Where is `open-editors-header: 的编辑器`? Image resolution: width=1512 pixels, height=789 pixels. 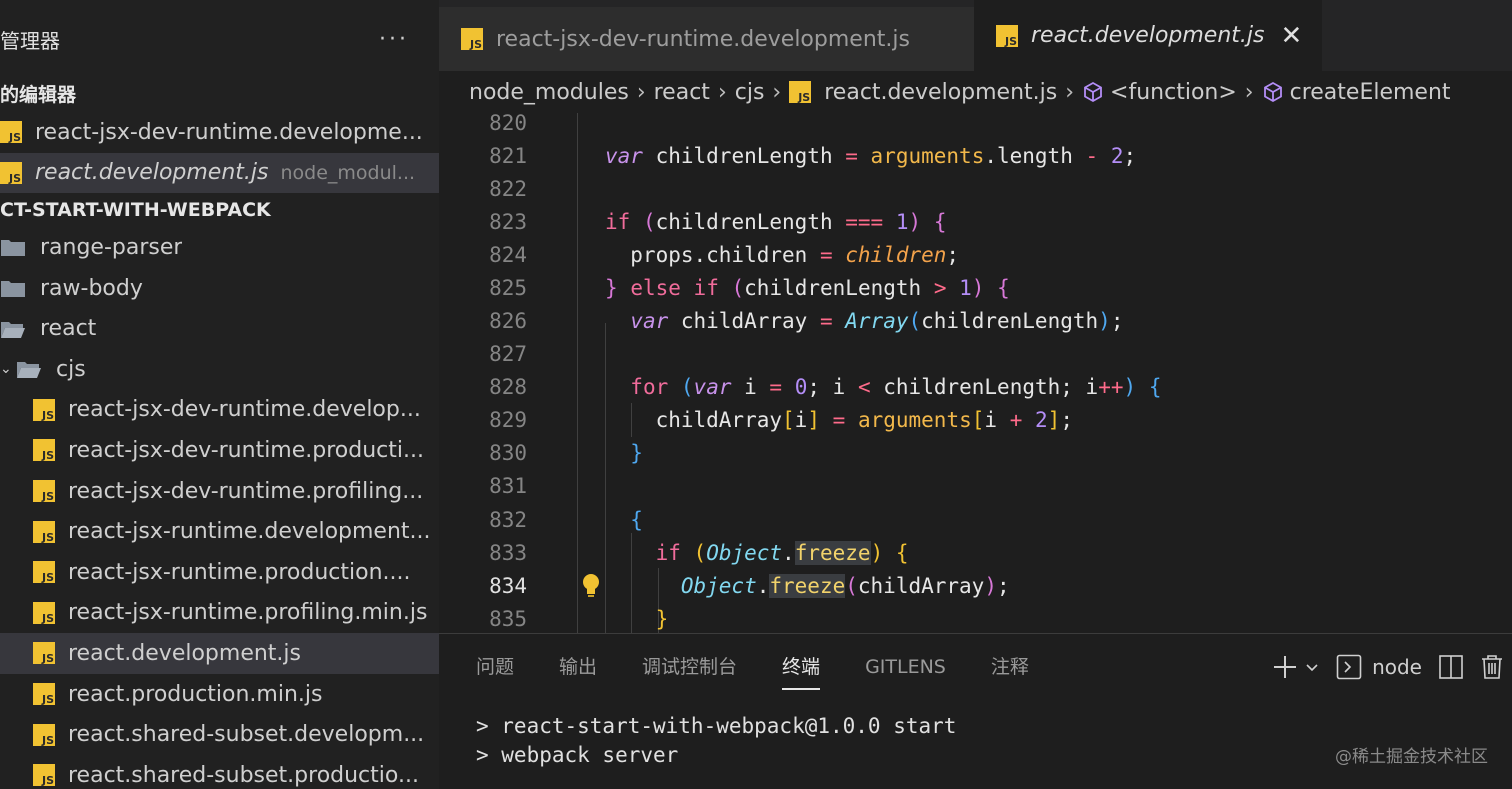
open-editors-header: 的编辑器 is located at coordinates (219, 95).